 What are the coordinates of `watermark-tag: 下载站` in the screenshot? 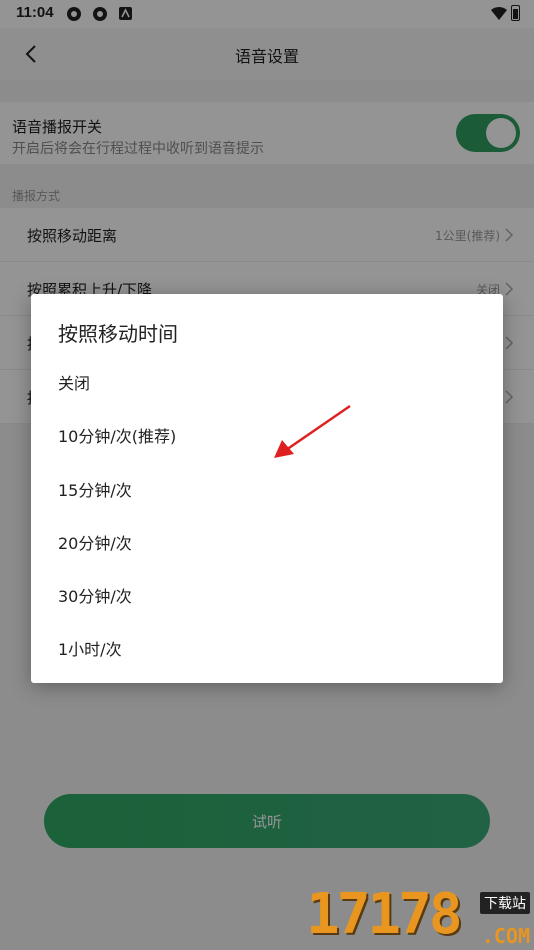 It's located at (505, 903).